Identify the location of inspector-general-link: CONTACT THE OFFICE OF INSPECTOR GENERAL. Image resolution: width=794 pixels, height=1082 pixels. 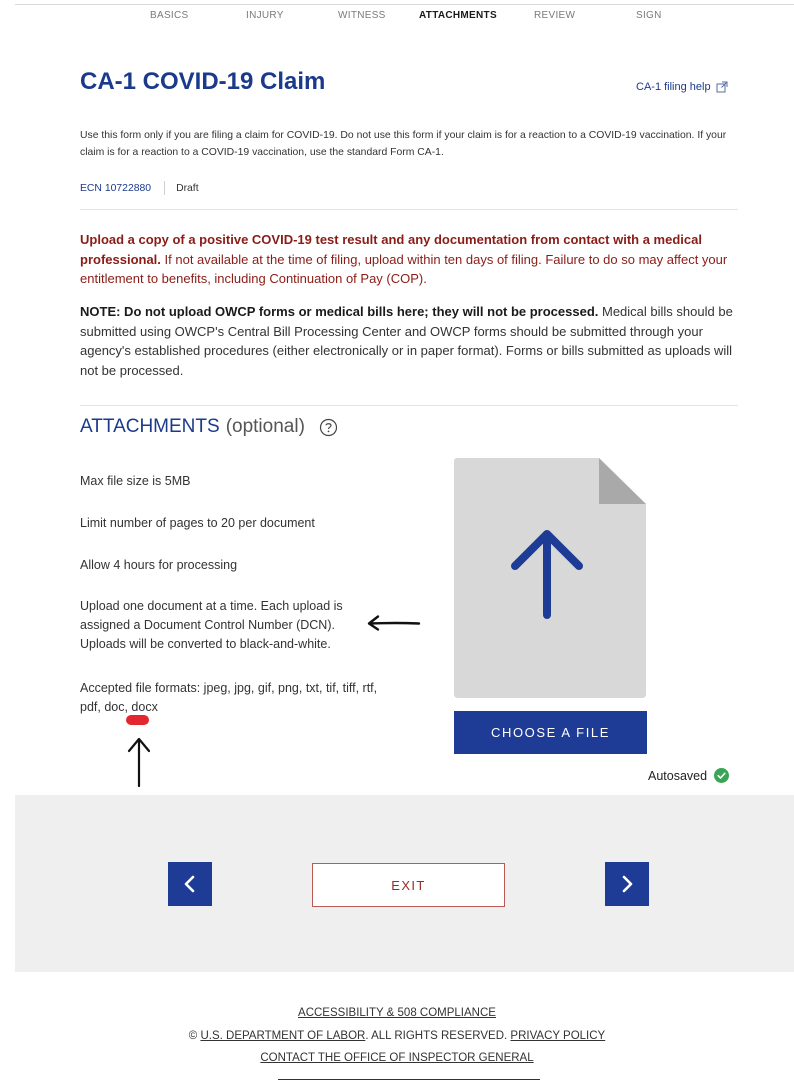
(396, 1058).